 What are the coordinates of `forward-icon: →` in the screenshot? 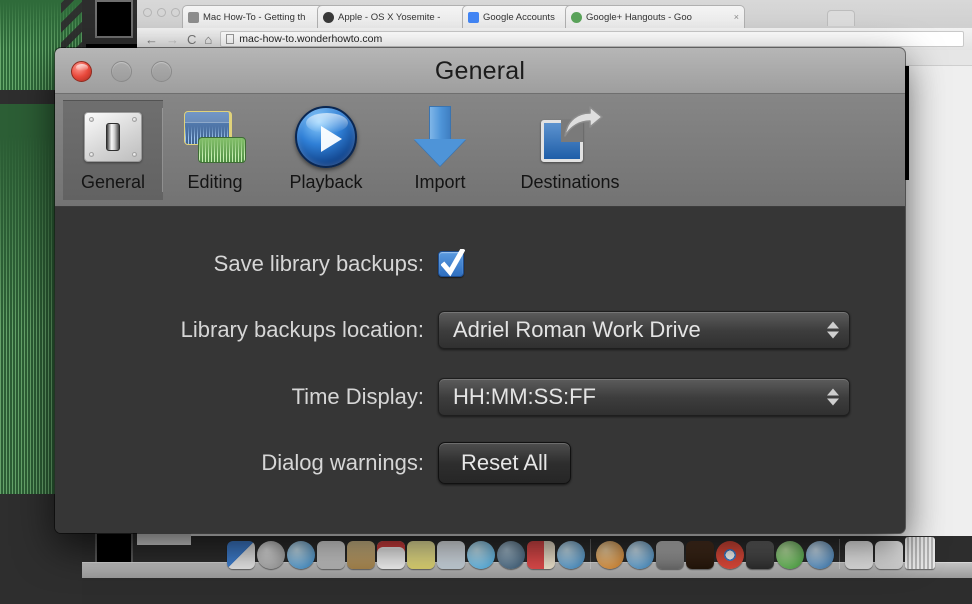 It's located at (172, 39).